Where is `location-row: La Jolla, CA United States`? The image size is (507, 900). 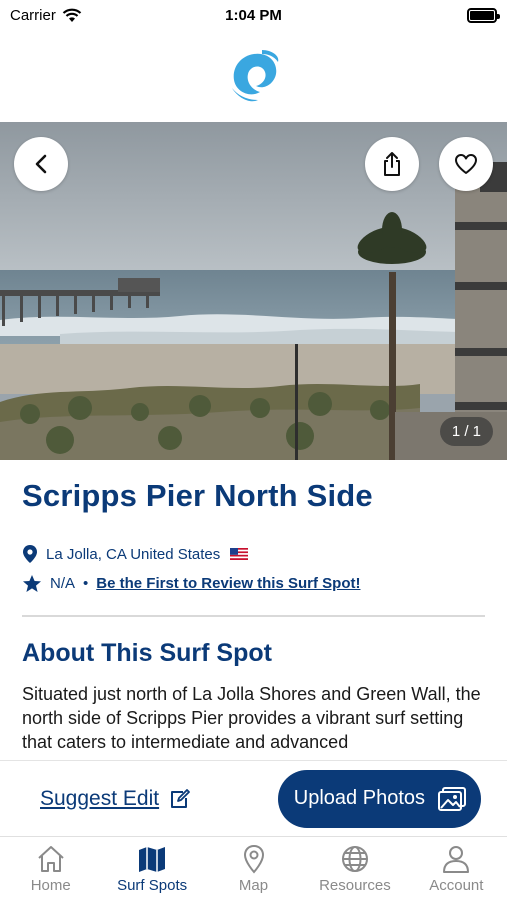 location-row: La Jolla, CA United States is located at coordinates (253, 554).